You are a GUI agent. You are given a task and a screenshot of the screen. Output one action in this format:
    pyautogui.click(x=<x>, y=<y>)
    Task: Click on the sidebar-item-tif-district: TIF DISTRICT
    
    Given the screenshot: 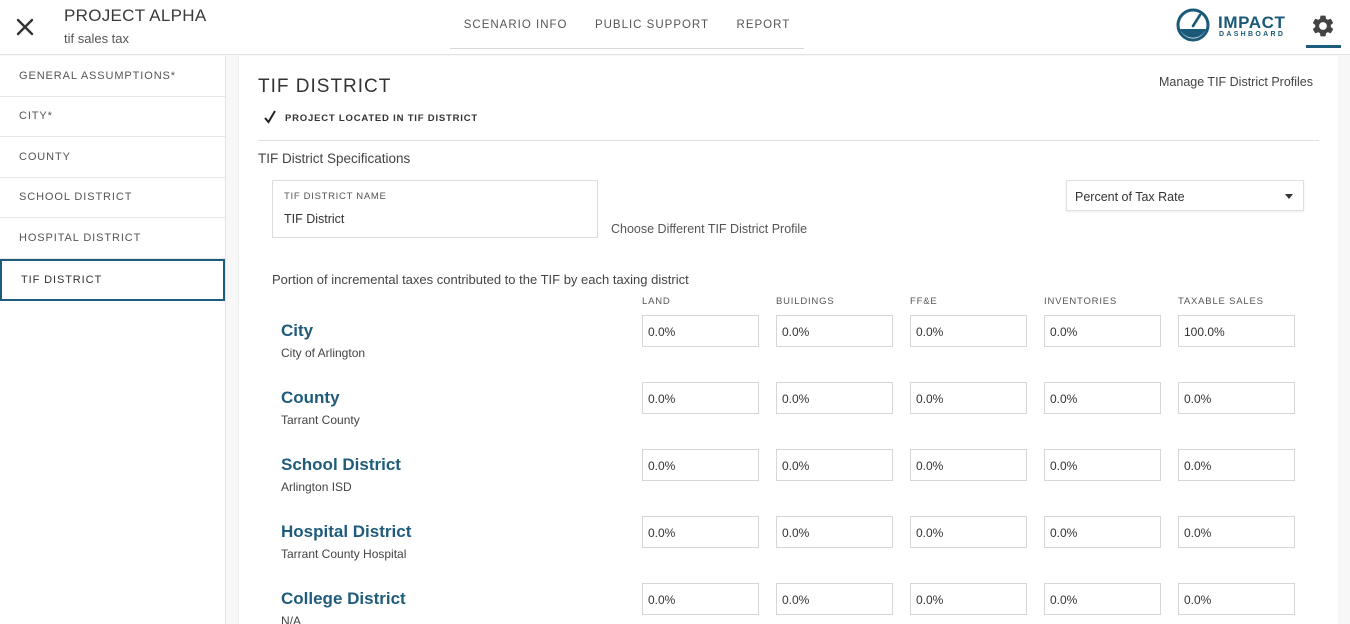 What is the action you would take?
    pyautogui.click(x=112, y=279)
    